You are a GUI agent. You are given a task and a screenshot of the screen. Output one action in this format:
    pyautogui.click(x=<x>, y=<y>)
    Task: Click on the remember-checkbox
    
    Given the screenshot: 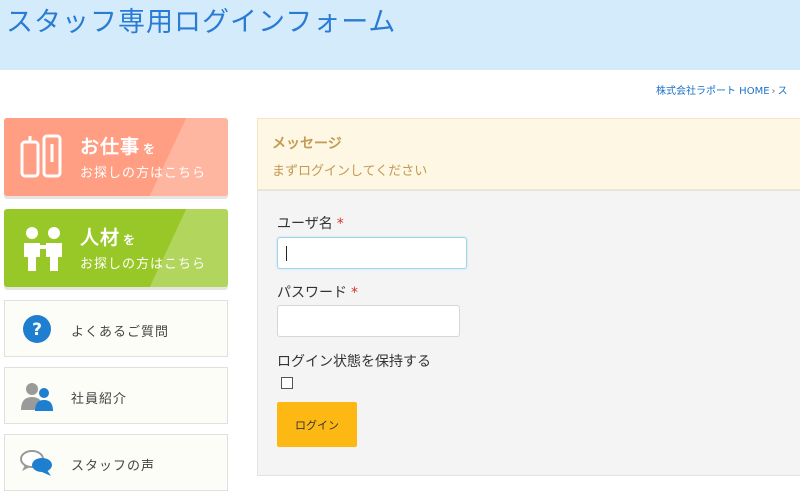 What is the action you would take?
    pyautogui.click(x=287, y=383)
    